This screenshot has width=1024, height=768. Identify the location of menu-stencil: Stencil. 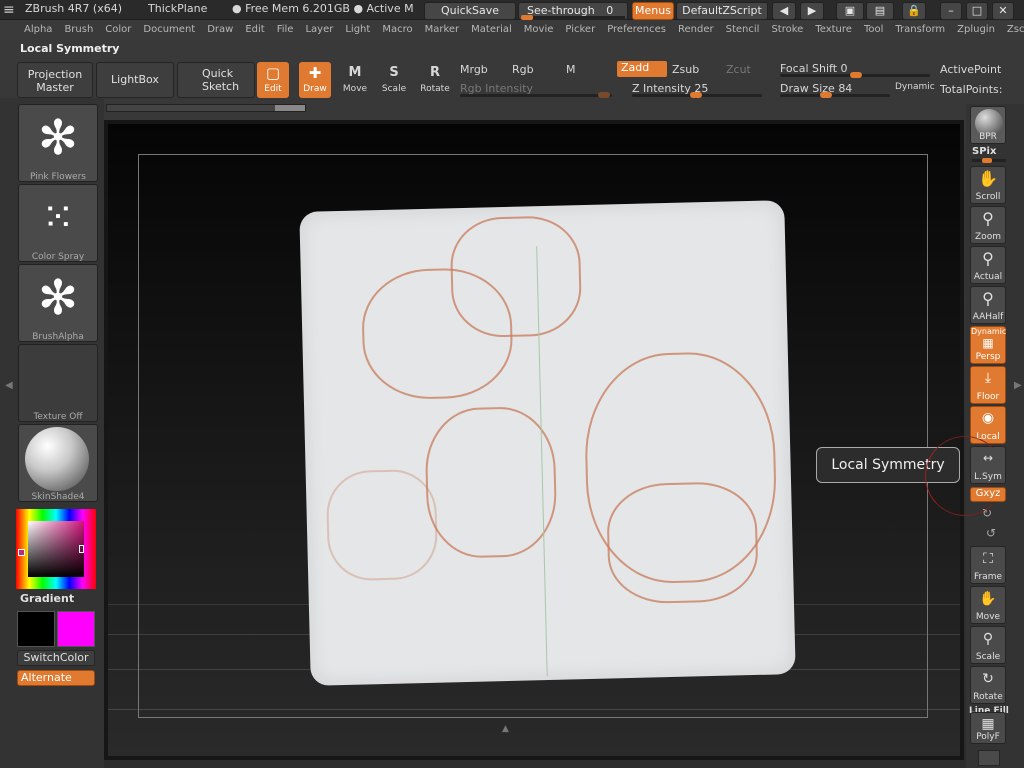
(743, 31).